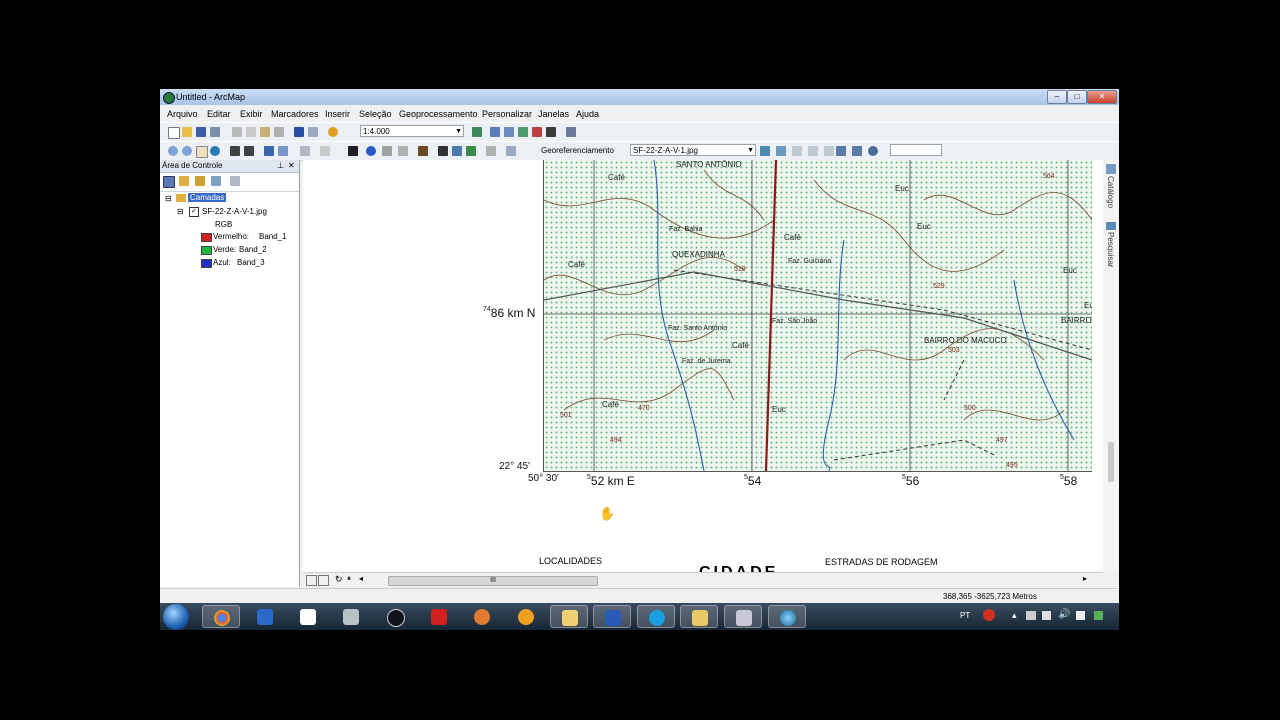  Describe the element at coordinates (265, 616) in the screenshot. I see `taskbar-app` at that location.